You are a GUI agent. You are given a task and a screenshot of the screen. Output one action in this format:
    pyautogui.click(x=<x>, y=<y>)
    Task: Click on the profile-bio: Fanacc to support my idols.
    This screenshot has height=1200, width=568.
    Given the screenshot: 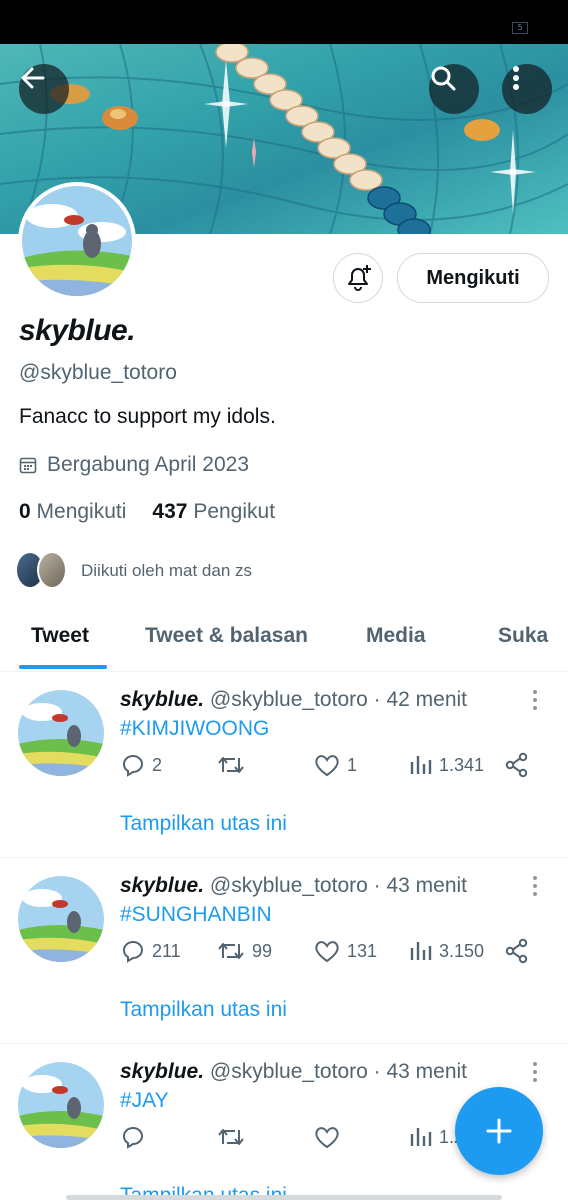 What is the action you would take?
    pyautogui.click(x=147, y=416)
    